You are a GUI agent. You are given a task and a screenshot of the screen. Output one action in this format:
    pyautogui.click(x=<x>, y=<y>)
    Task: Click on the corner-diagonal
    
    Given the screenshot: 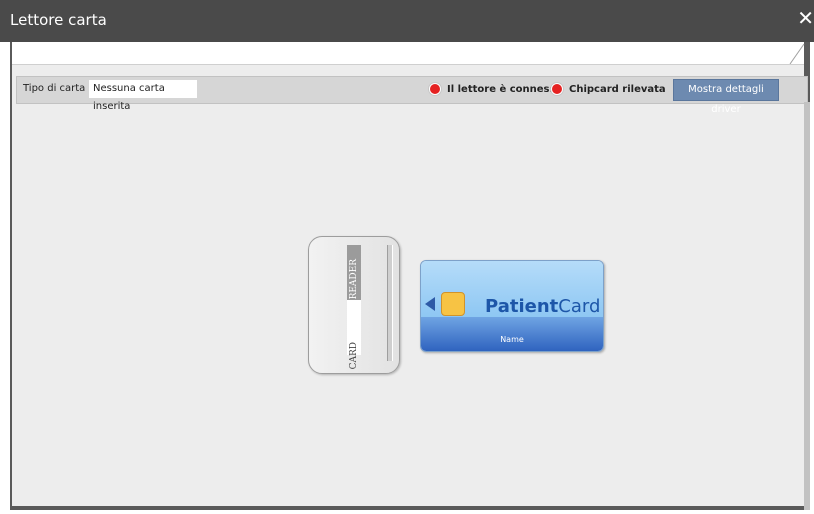 What is the action you would take?
    pyautogui.click(x=797, y=53)
    